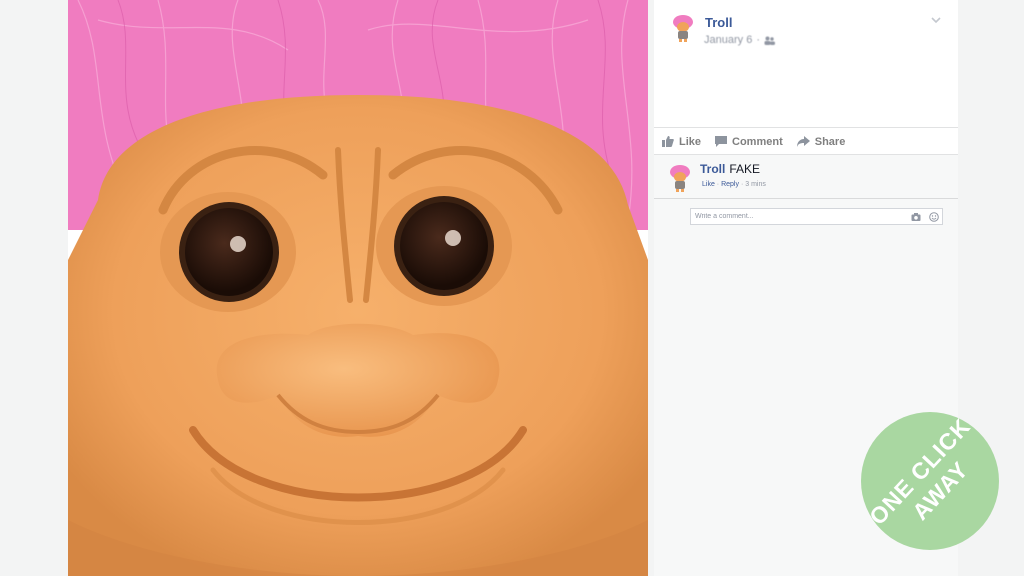 The height and width of the screenshot is (576, 1024). Describe the element at coordinates (934, 217) in the screenshot. I see `emoji-icon` at that location.